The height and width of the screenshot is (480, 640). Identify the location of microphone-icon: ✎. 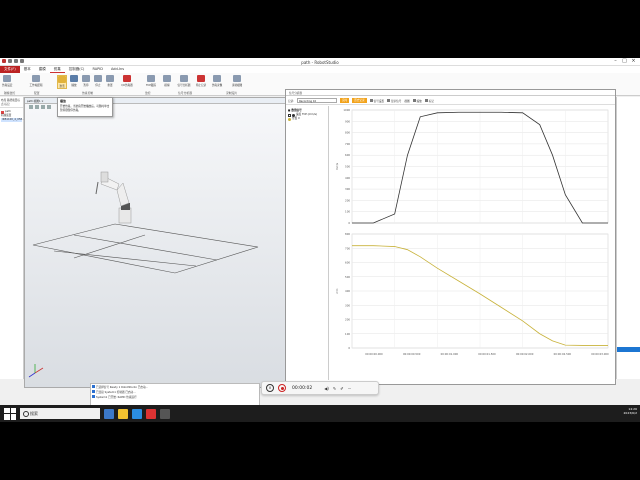
(334, 388).